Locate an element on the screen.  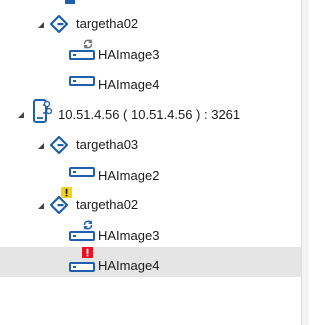
tree-node-haimage3-2: HAImage3 is located at coordinates (150, 234).